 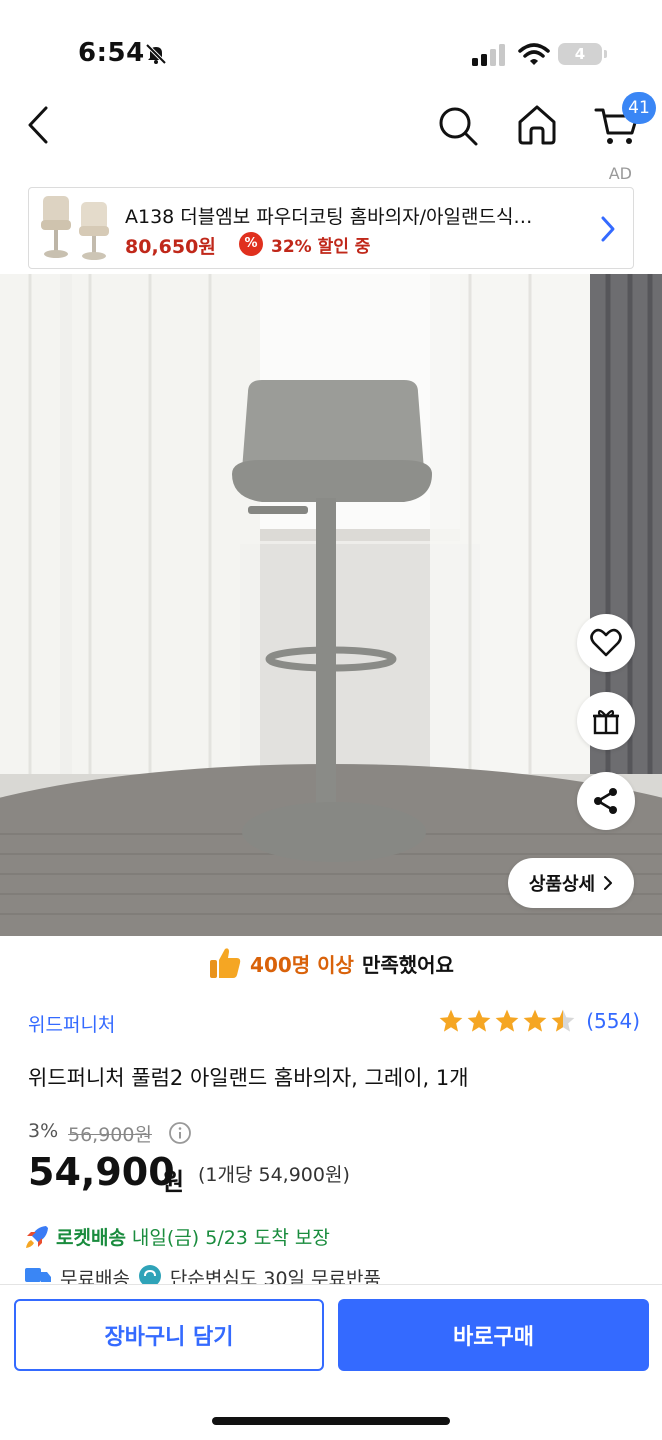 I want to click on gift-icon, so click(x=606, y=722).